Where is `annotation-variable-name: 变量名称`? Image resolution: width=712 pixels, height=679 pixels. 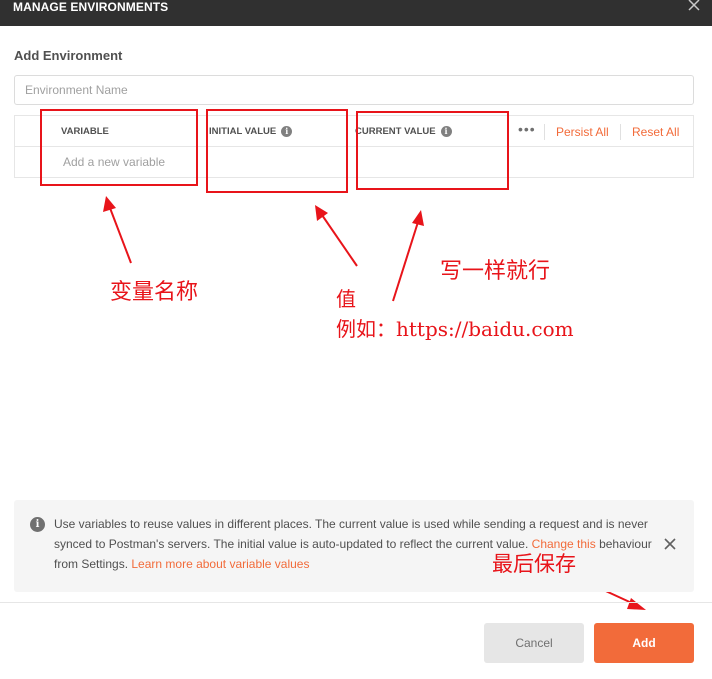 annotation-variable-name: 变量名称 is located at coordinates (154, 292).